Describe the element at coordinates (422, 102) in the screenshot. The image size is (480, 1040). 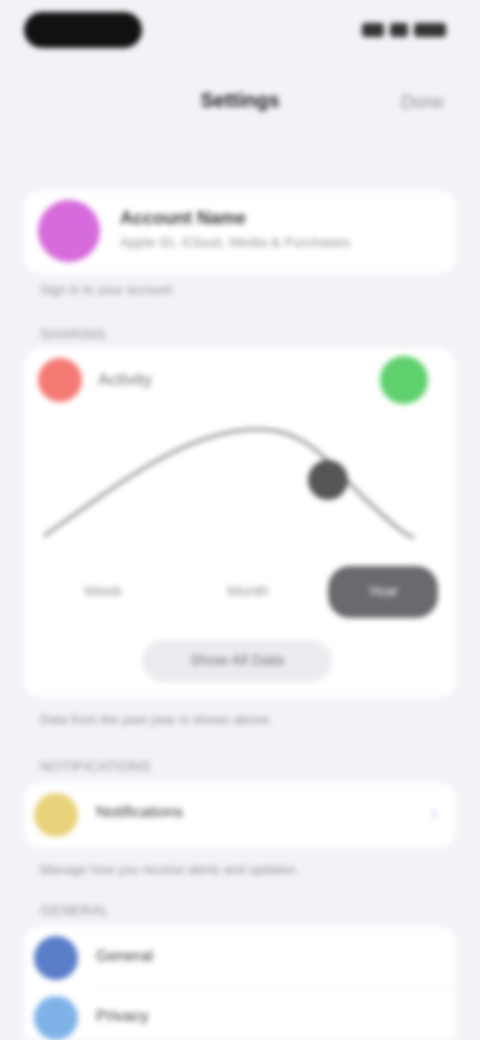
I see `done-button: Done` at that location.